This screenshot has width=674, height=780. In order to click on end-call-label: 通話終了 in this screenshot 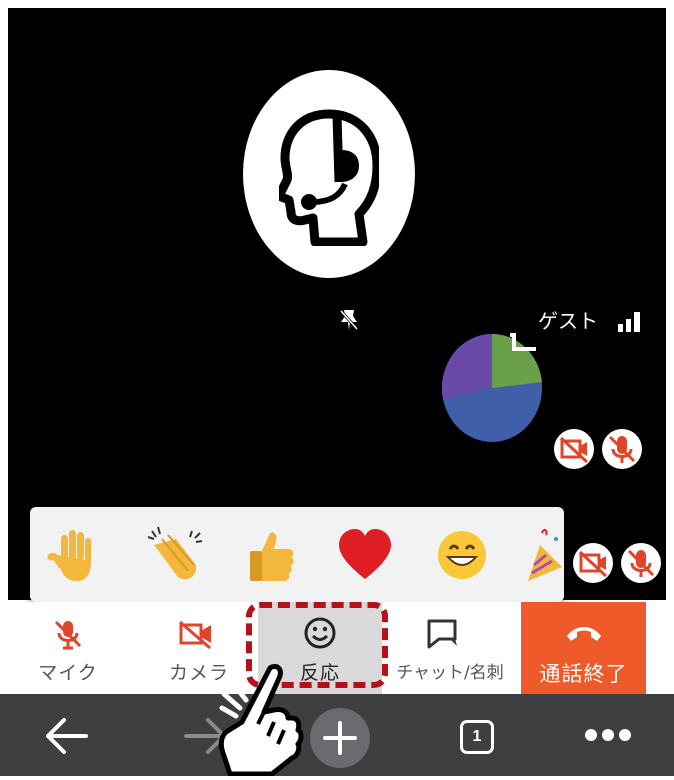, I will do `click(583, 674)`.